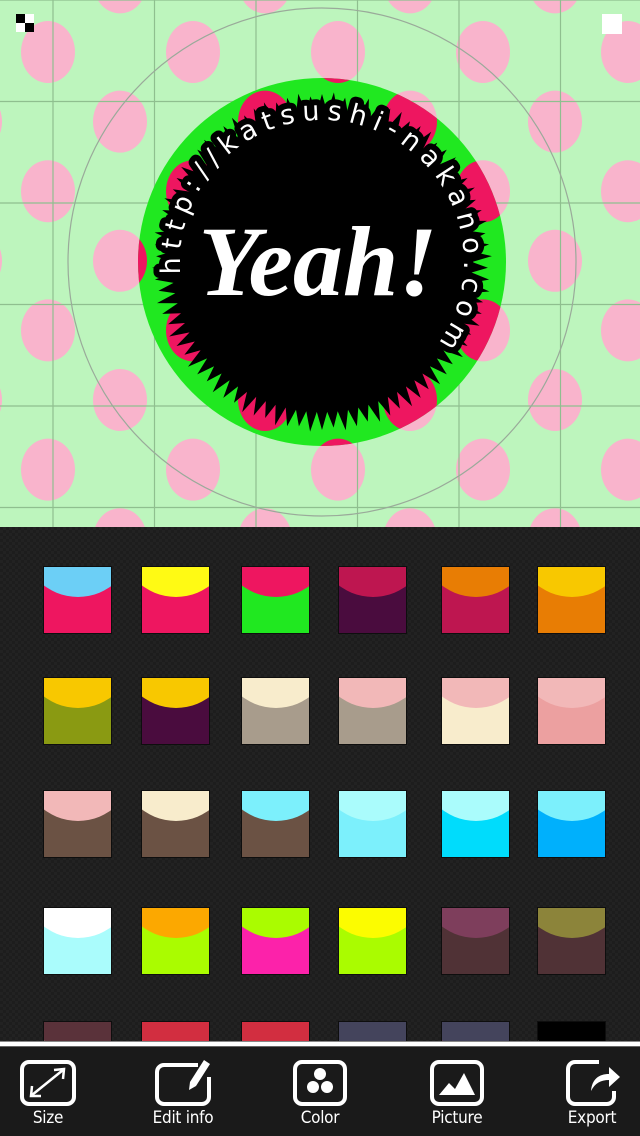  I want to click on size-button: Size, so click(49, 1093).